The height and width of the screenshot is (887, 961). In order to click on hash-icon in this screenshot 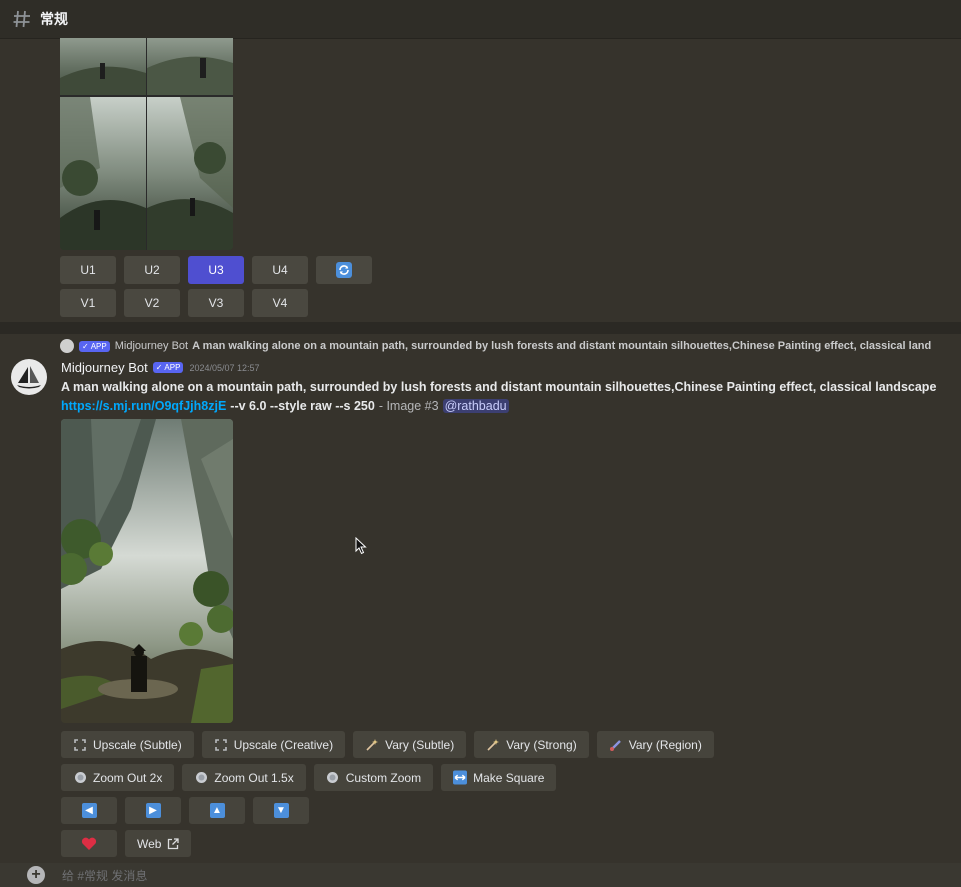, I will do `click(21, 19)`.